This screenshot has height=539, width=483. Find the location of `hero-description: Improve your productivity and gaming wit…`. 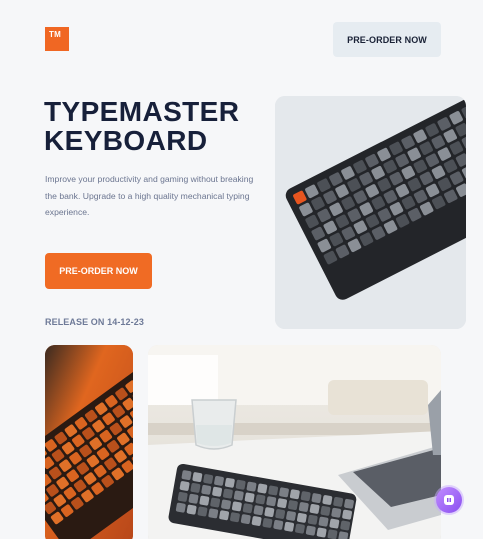

hero-description: Improve your productivity and gaming wit… is located at coordinates (149, 196).